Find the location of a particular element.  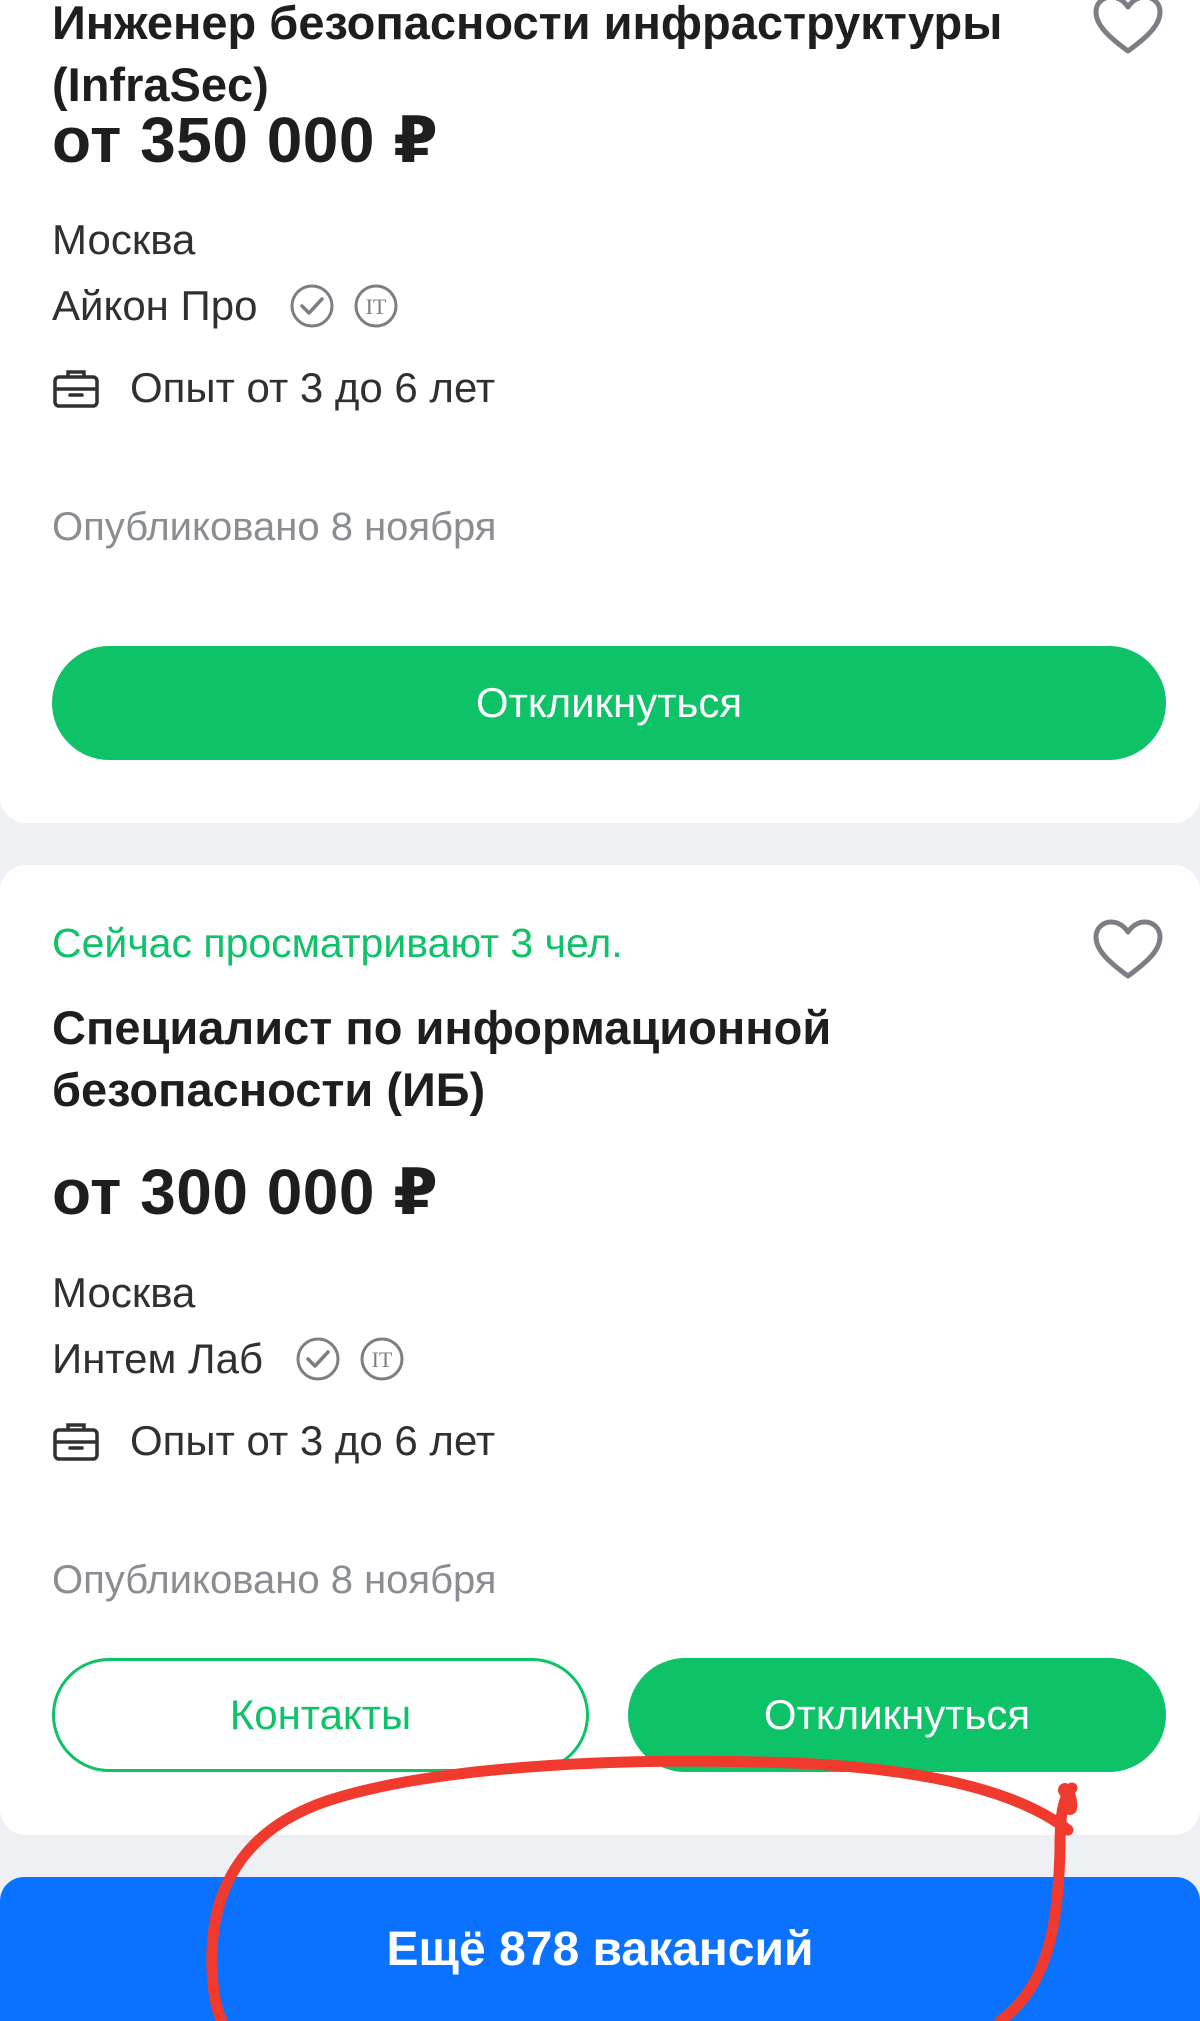

vacancy-salary: от 300 000 ₽ is located at coordinates (245, 1192).